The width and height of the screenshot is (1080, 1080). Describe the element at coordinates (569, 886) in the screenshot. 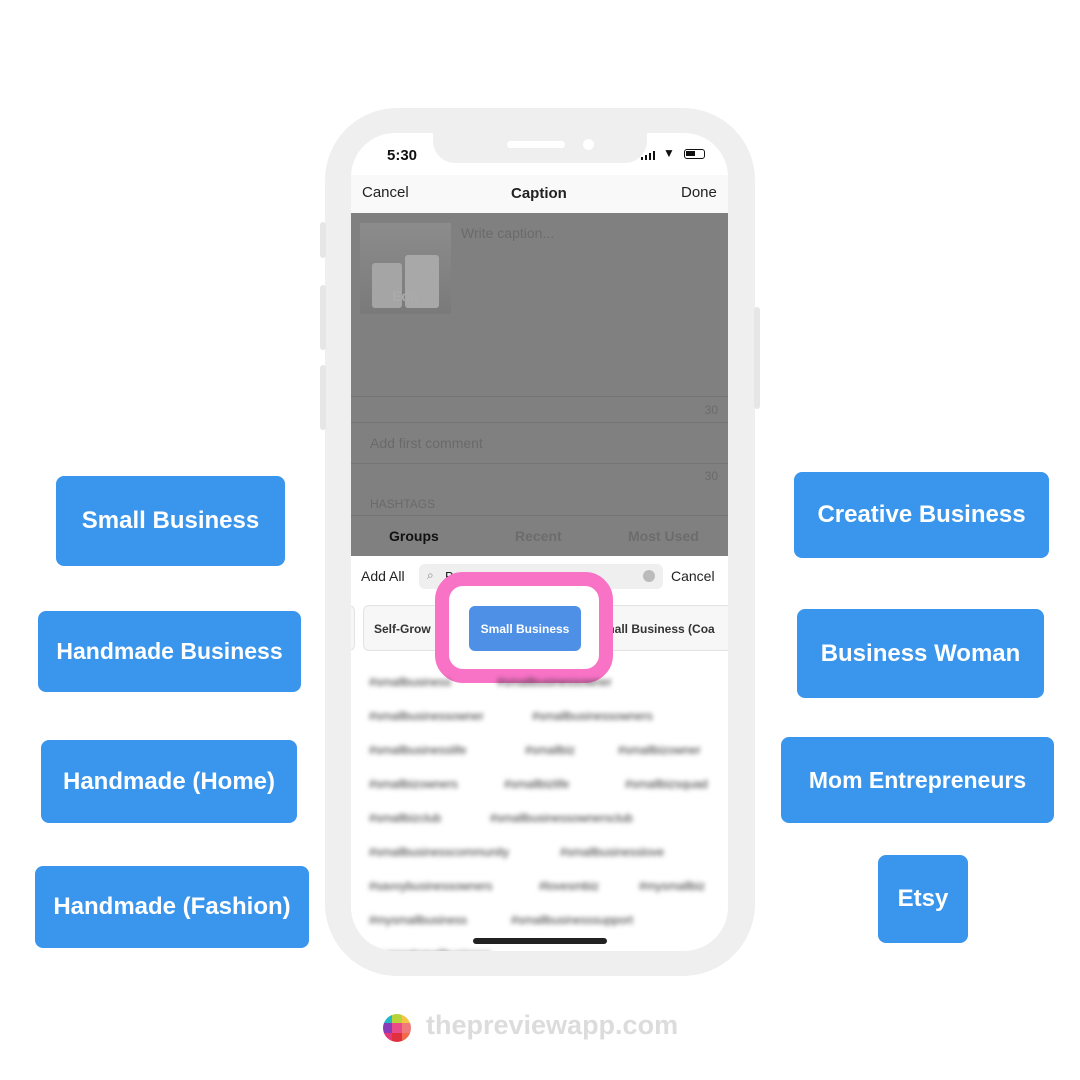

I see `hashtag-item: #lovesmbiz` at that location.